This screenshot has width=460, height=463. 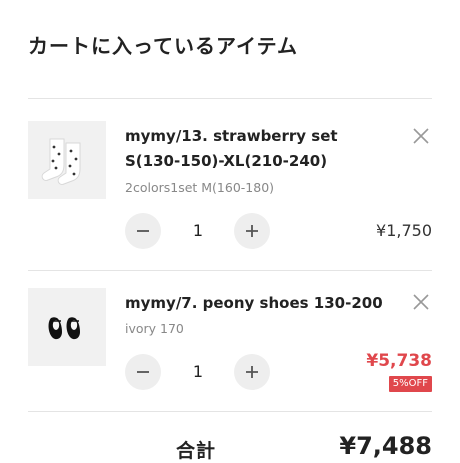 I want to click on item-sale-price: ¥5,738, so click(x=399, y=361).